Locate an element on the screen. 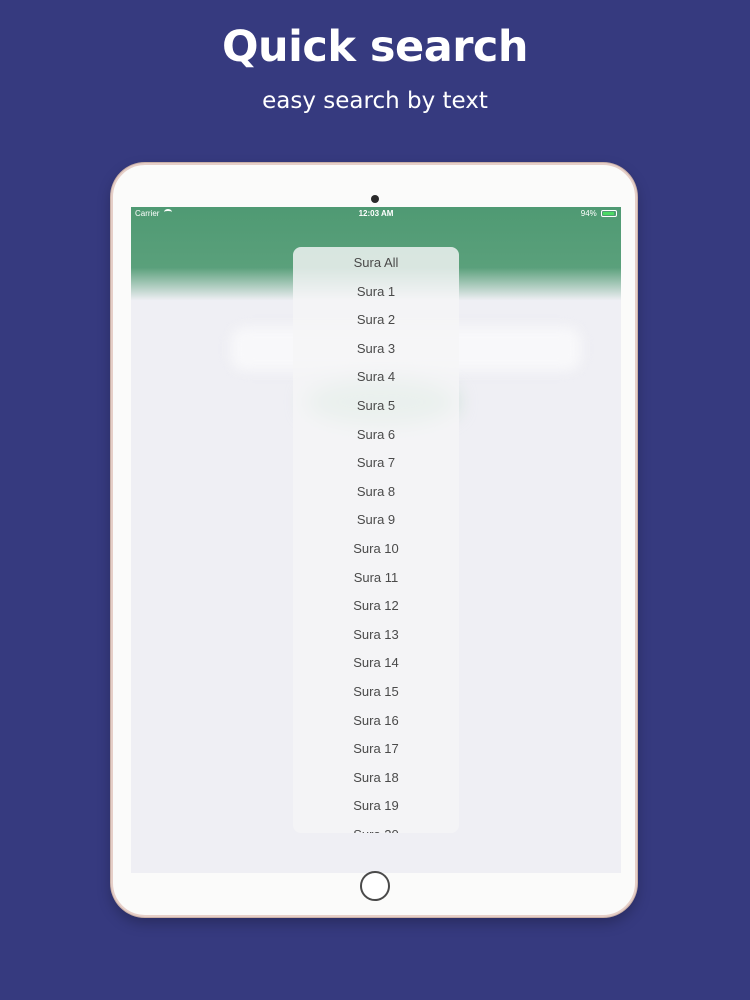 The width and height of the screenshot is (750, 1000). sura-list-item: Sura 14 is located at coordinates (376, 663).